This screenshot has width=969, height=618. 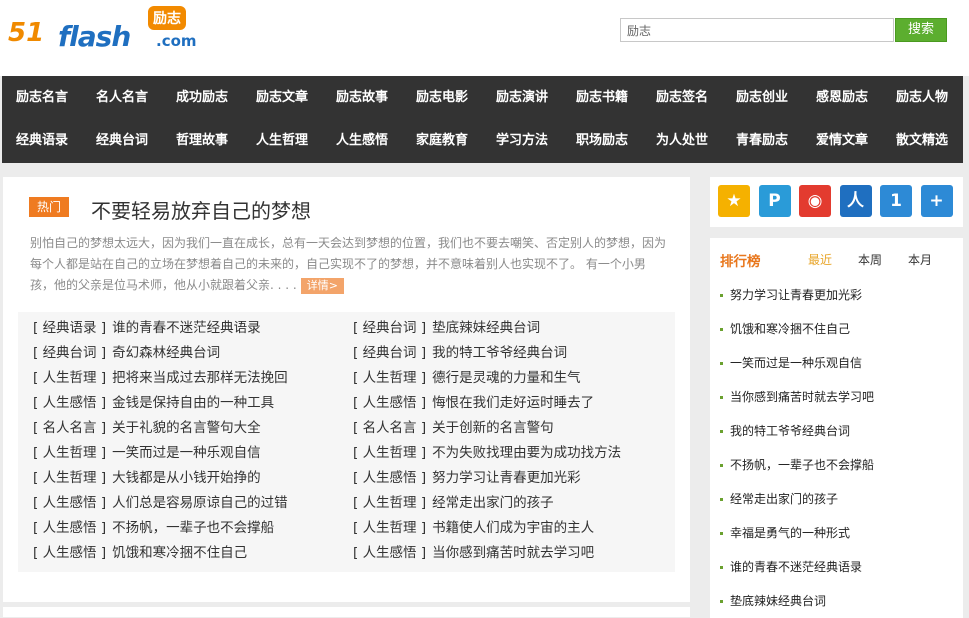 What do you see at coordinates (506, 378) in the screenshot?
I see `list-item-title: 德行是灵魂的力量和生气` at bounding box center [506, 378].